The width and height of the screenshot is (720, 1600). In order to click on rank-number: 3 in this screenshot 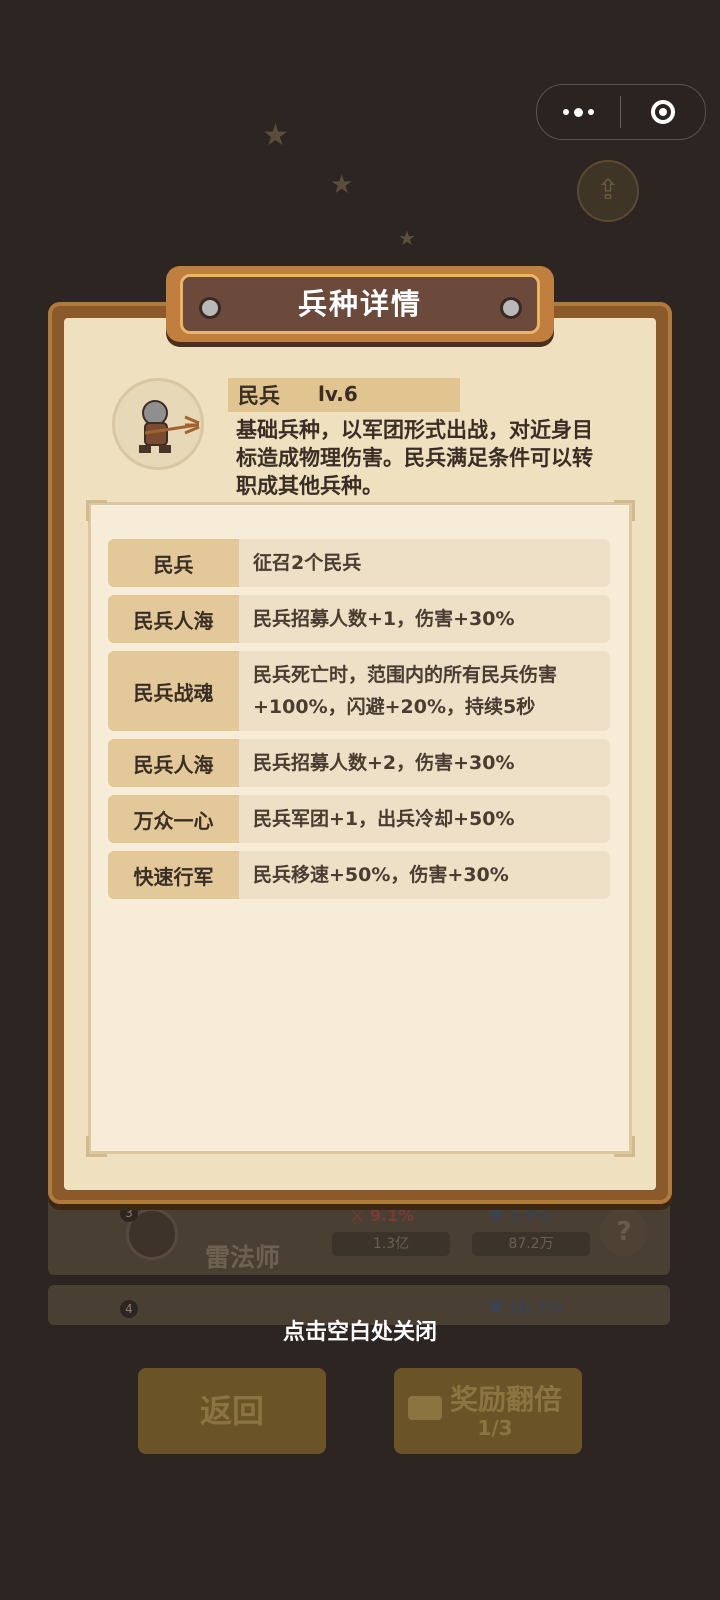, I will do `click(129, 1213)`.